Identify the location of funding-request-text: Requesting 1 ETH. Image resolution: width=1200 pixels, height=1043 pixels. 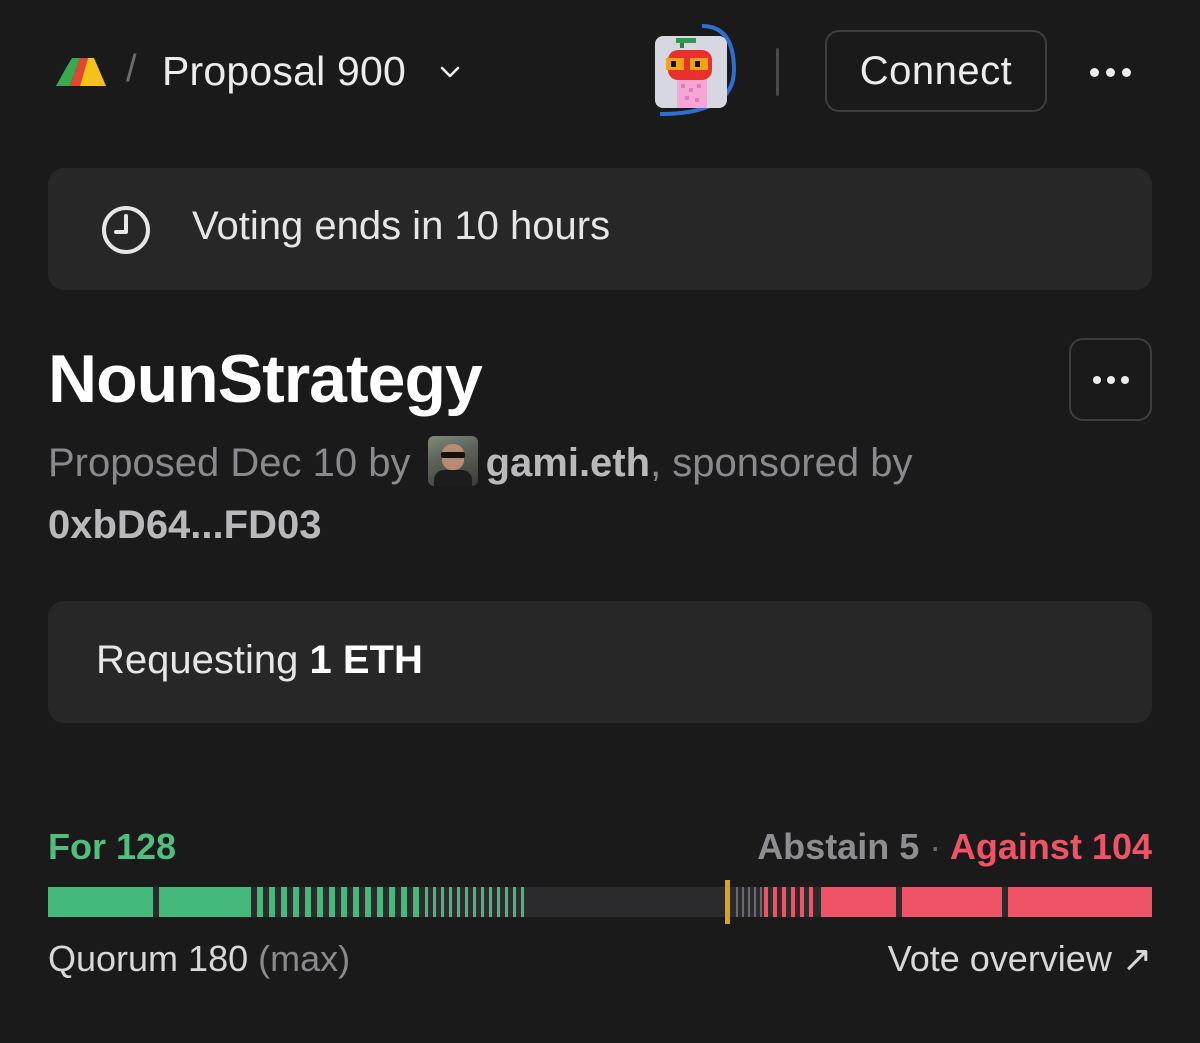
(259, 660).